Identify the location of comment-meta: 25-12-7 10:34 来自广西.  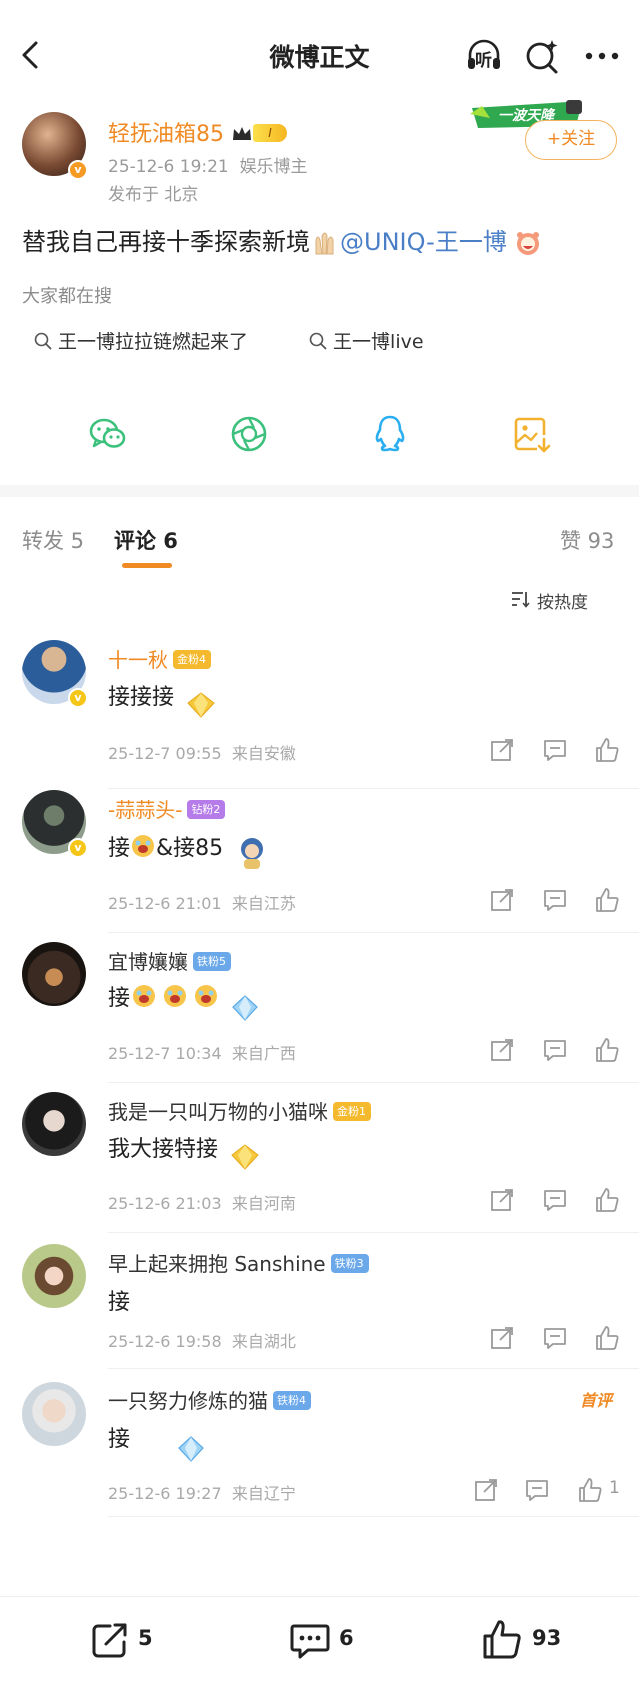
(202, 1052).